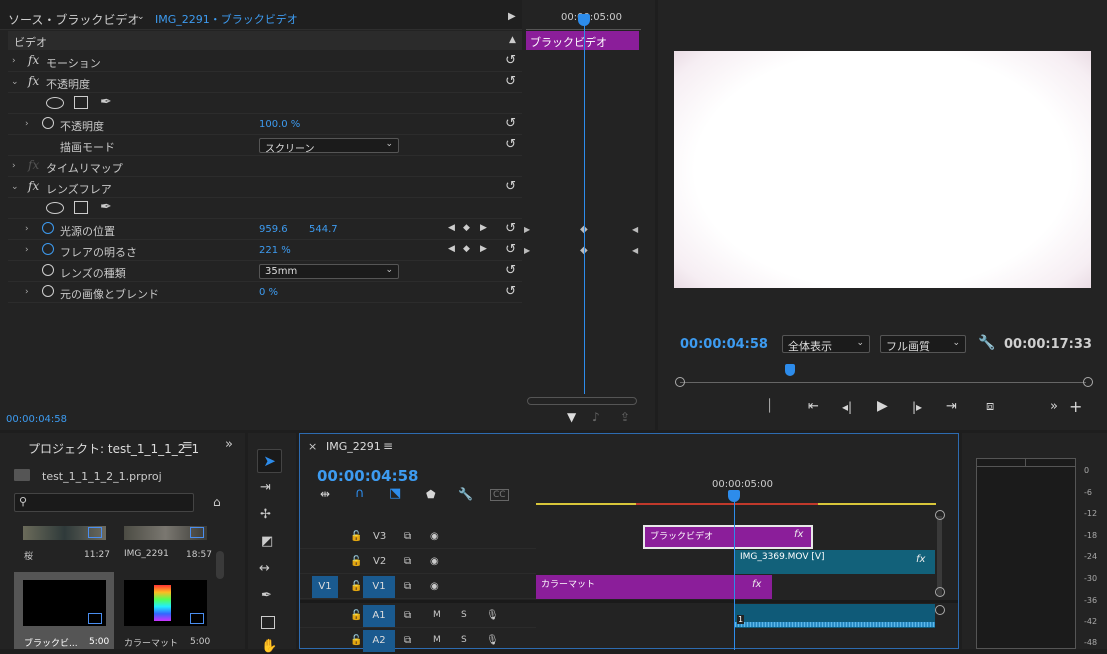 This screenshot has width=1107, height=654. What do you see at coordinates (499, 495) in the screenshot?
I see `captions-icon: CC` at bounding box center [499, 495].